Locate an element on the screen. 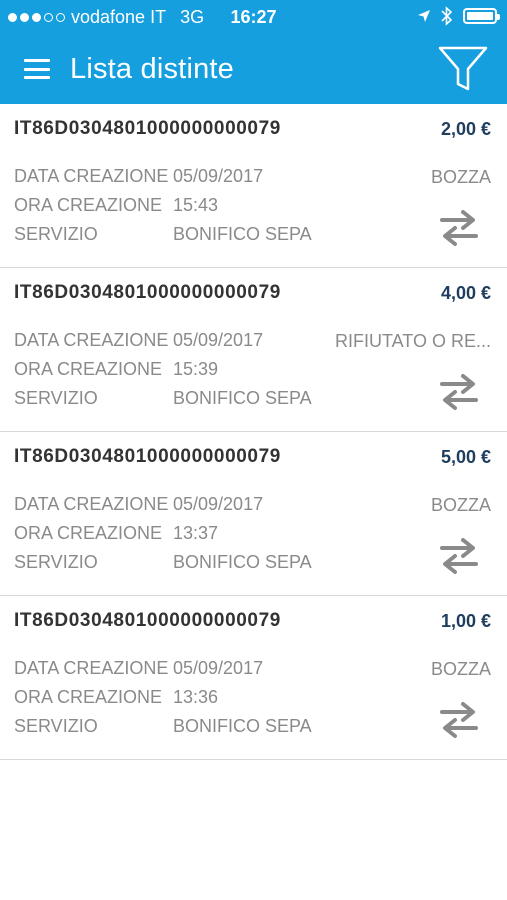 This screenshot has height=900, width=507. battery-icon is located at coordinates (481, 16).